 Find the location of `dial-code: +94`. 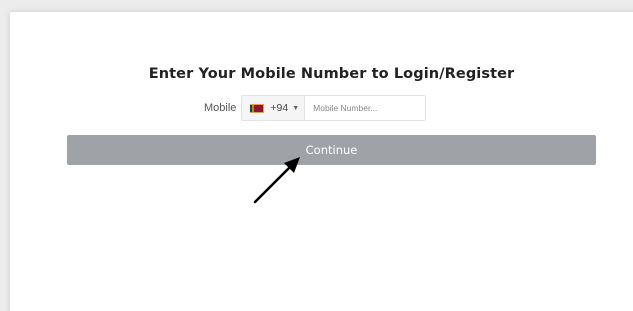

dial-code: +94 is located at coordinates (279, 108).